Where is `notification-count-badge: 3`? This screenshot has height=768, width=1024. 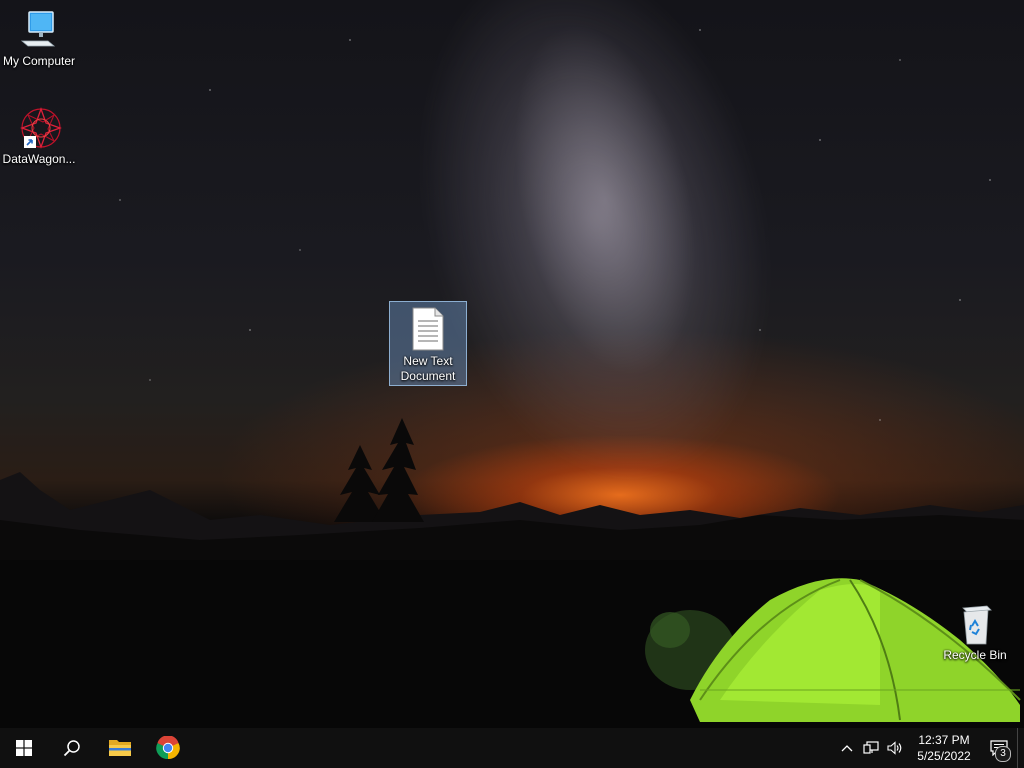
notification-count-badge: 3 is located at coordinates (1003, 754).